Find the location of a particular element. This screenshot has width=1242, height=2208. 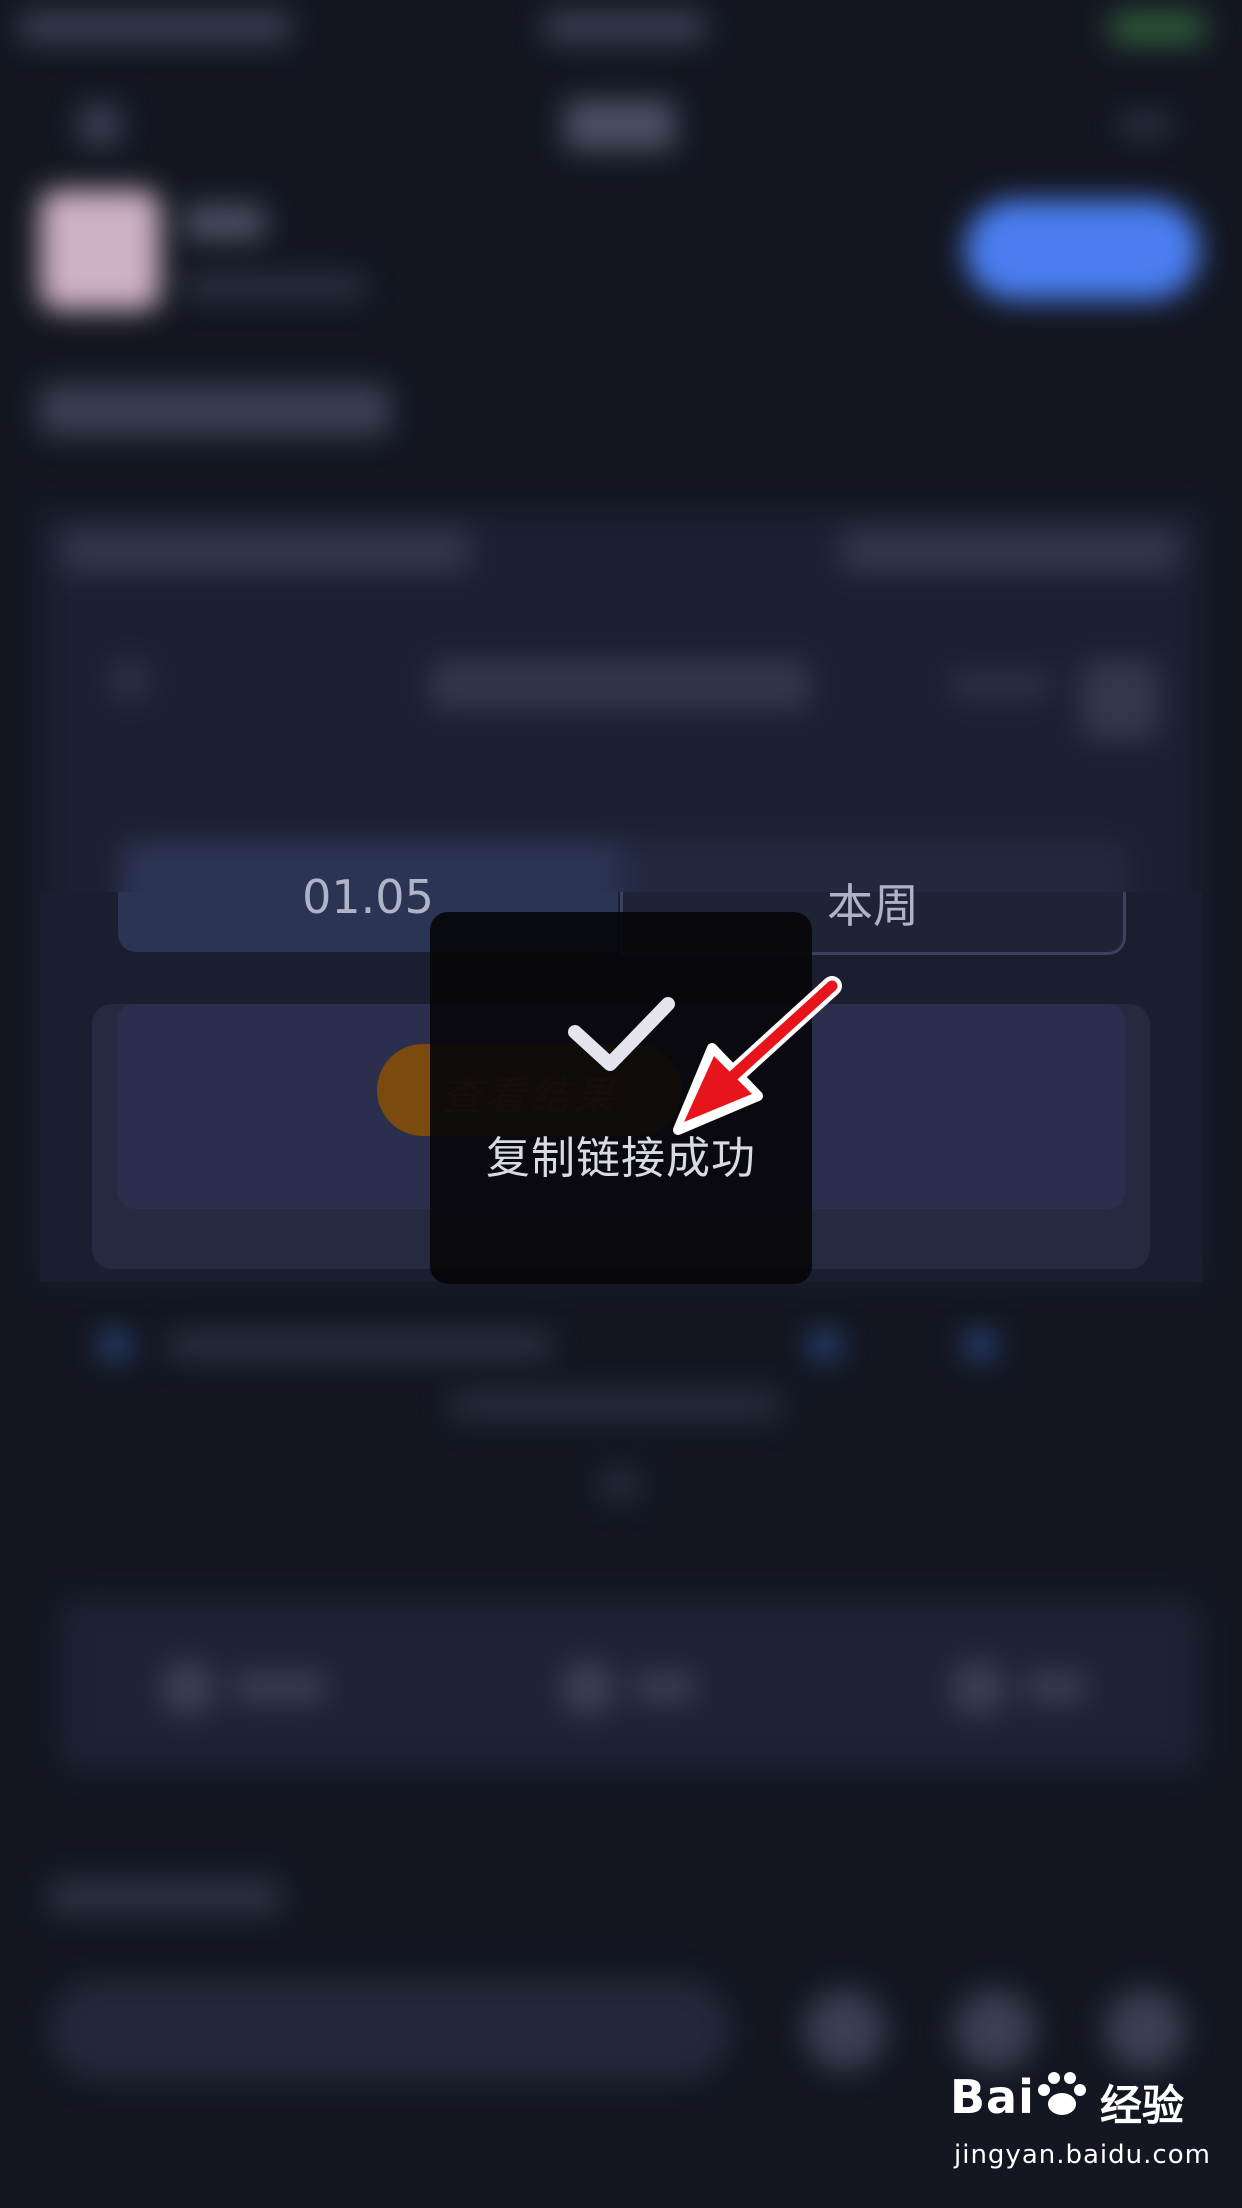

paw-icon is located at coordinates (1062, 2093).